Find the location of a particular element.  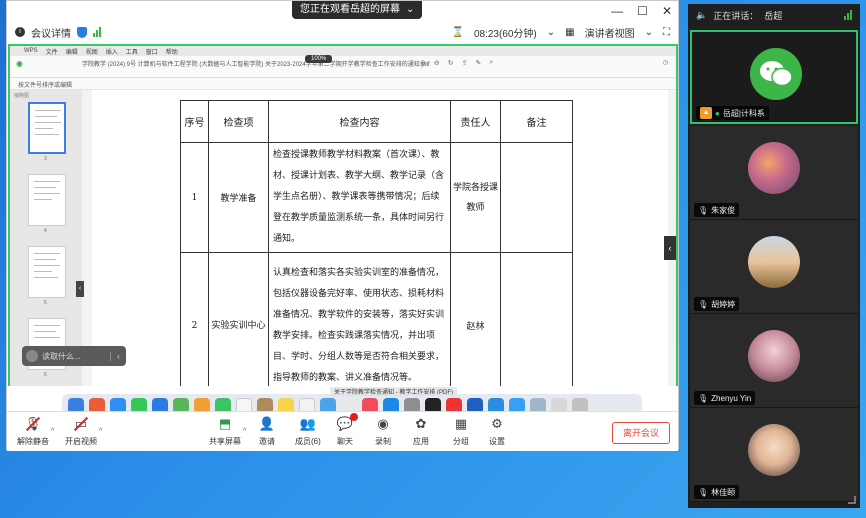

settings-button: ⚙ 设置 is located at coordinates (497, 431).